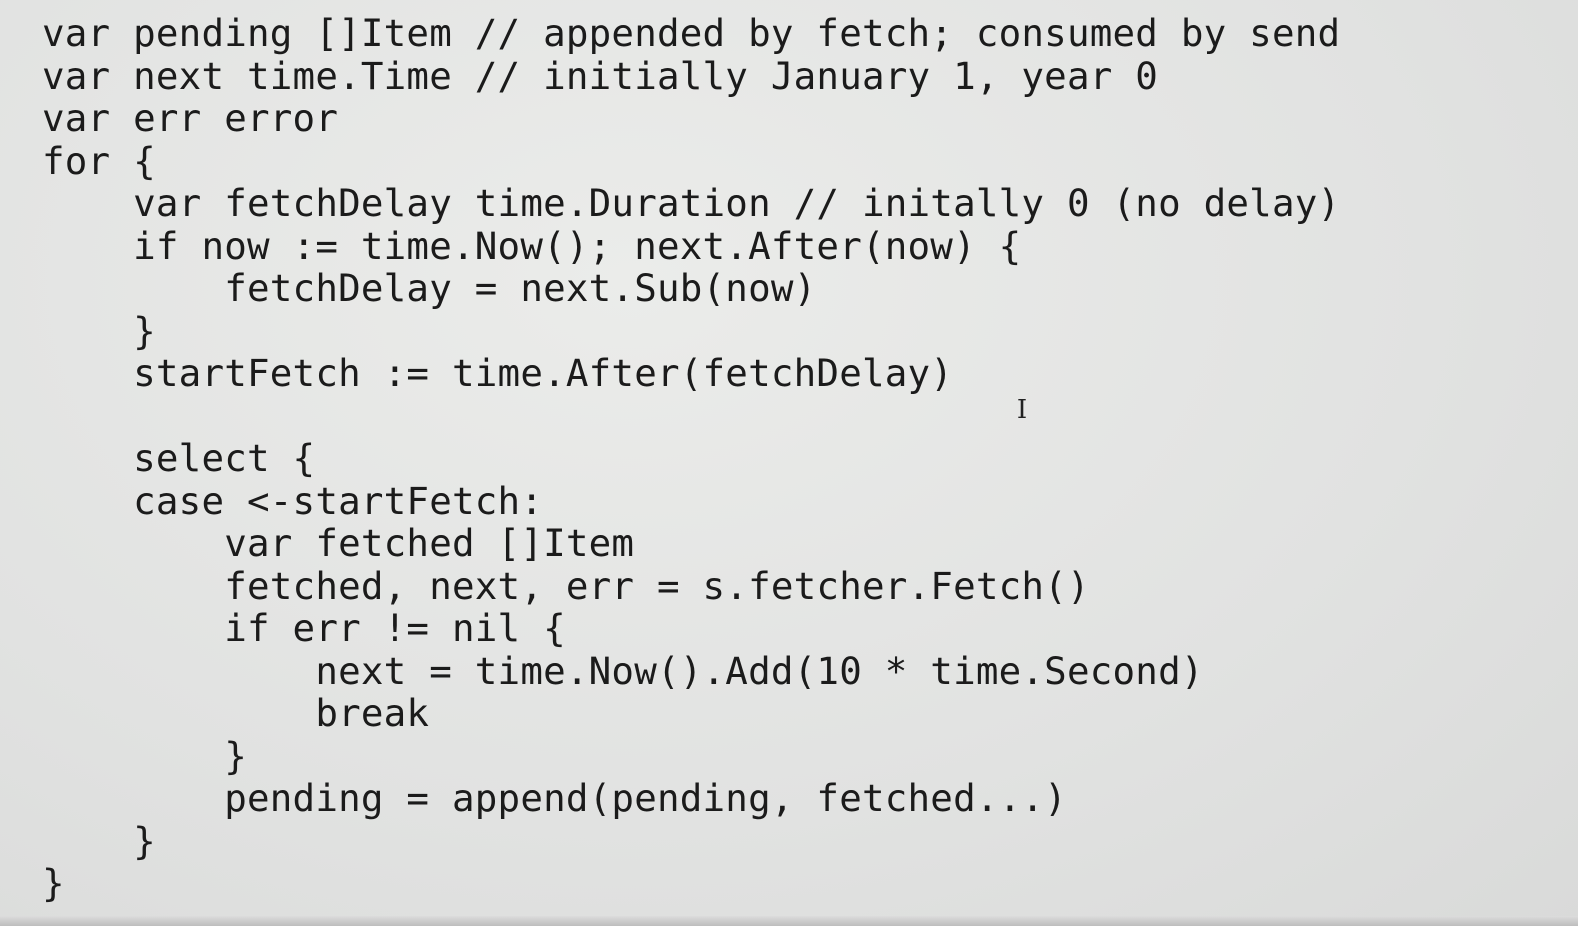  Describe the element at coordinates (498, 373) in the screenshot. I see `code-line: startFetch := time.After(fetchDelay)` at that location.